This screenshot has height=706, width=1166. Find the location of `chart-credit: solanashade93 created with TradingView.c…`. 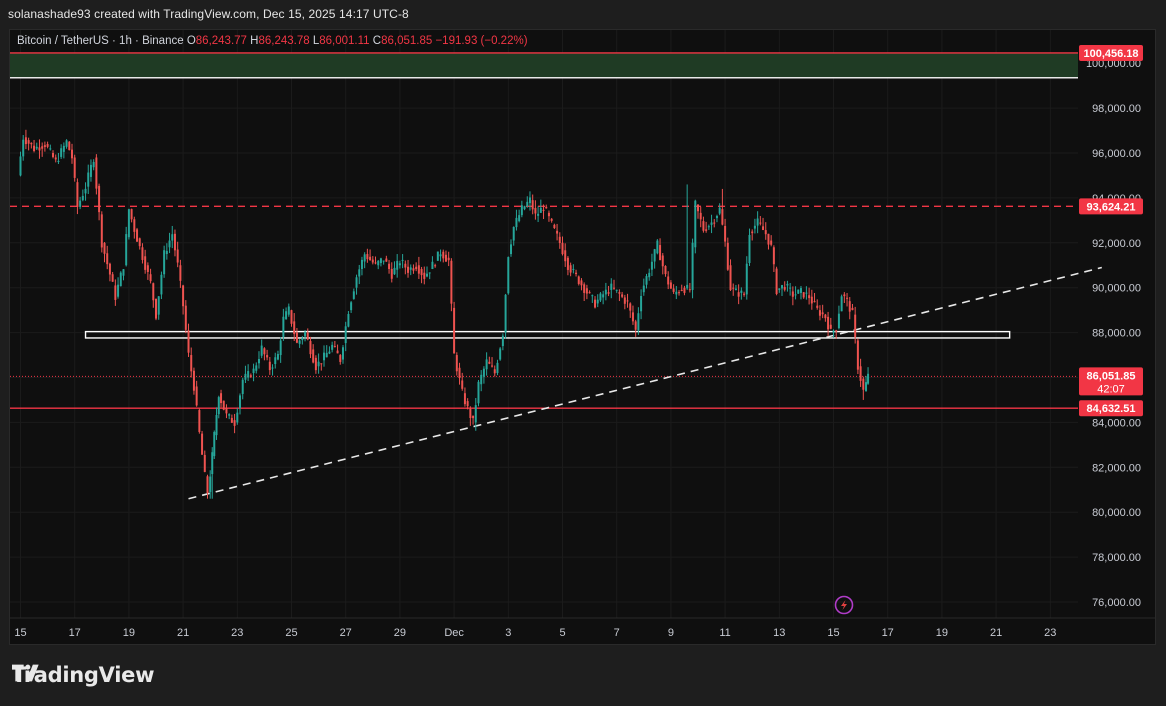

chart-credit: solanashade93 created with TradingView.c… is located at coordinates (208, 14).